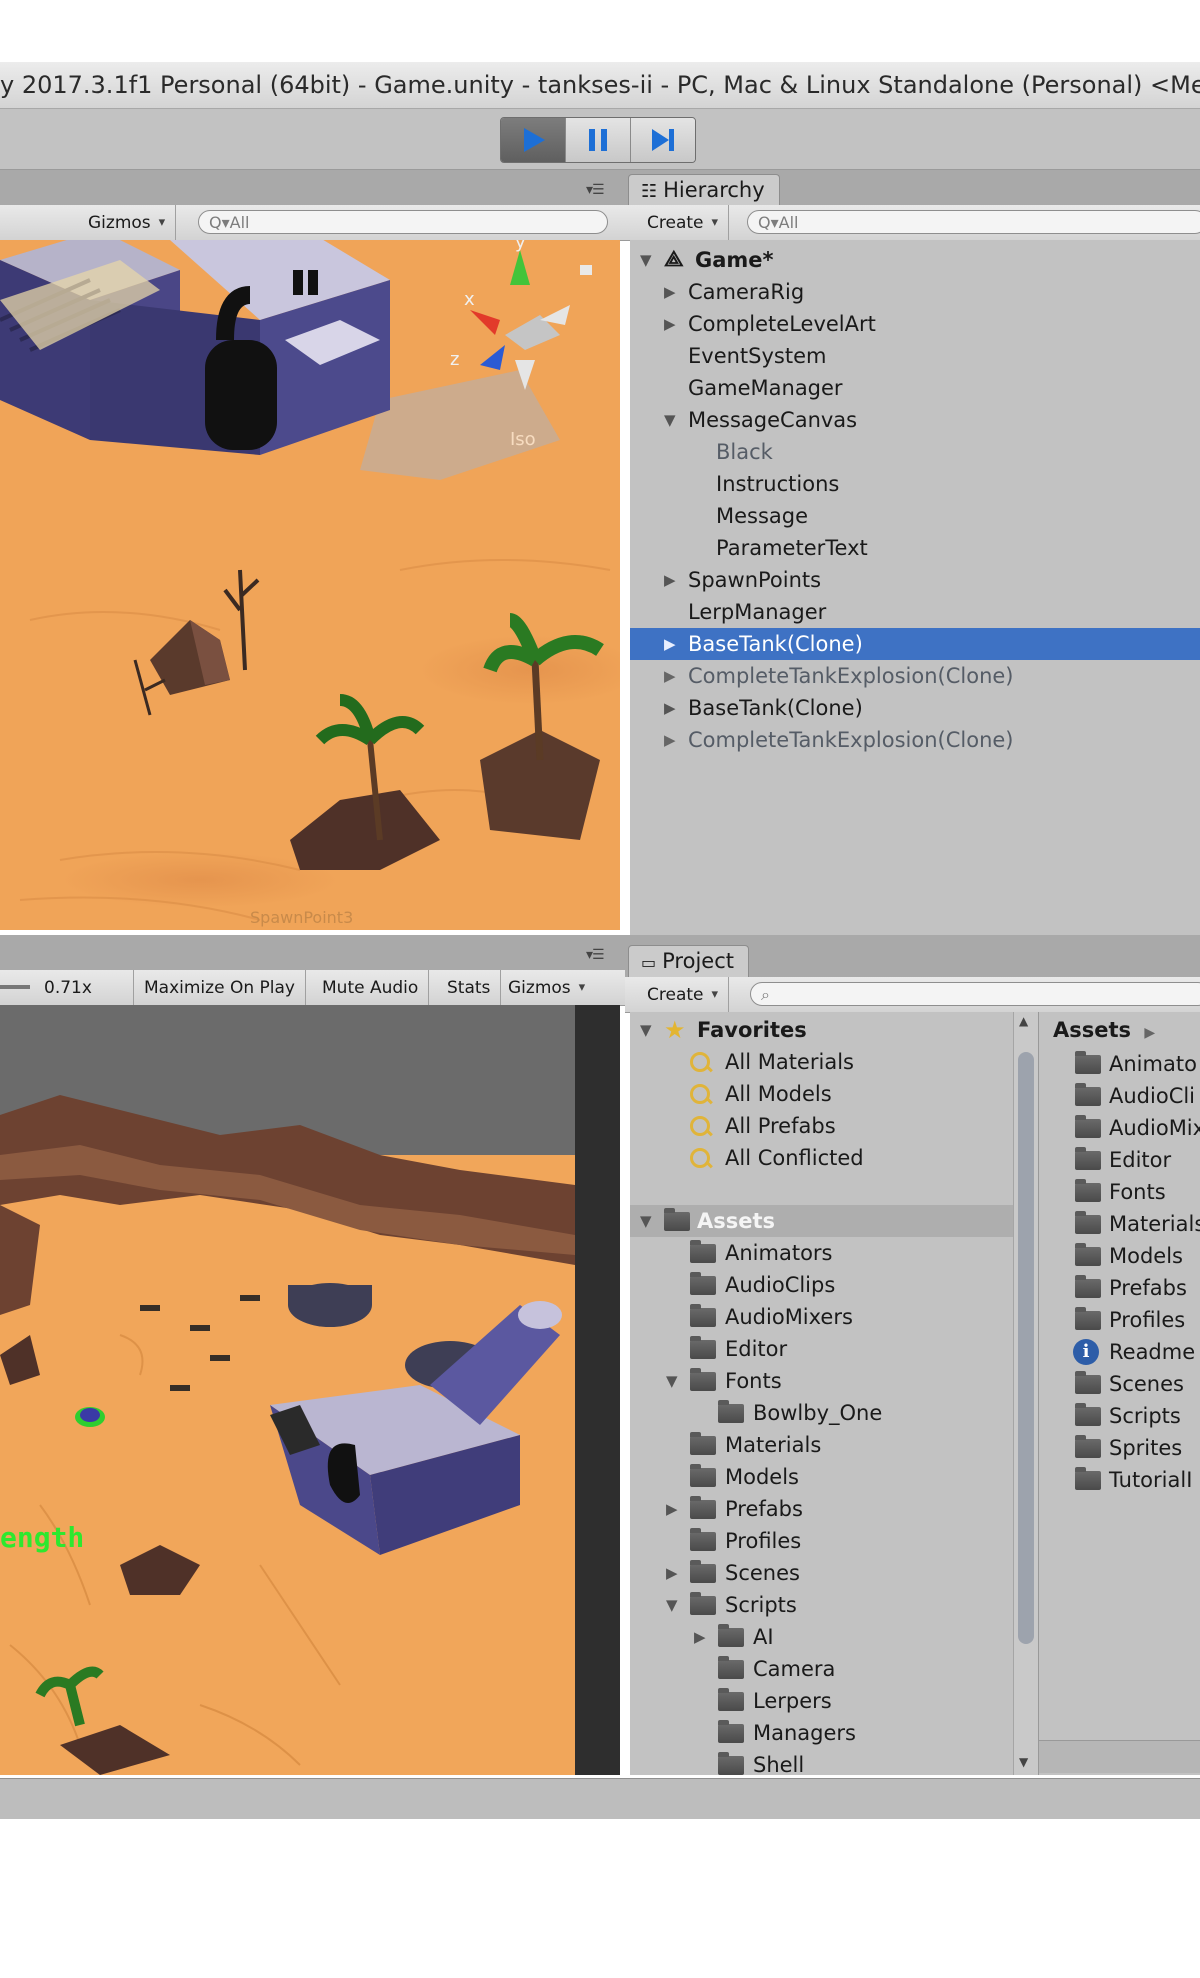  Describe the element at coordinates (915, 356) in the screenshot. I see `hierarchy-item: EventSystem` at that location.